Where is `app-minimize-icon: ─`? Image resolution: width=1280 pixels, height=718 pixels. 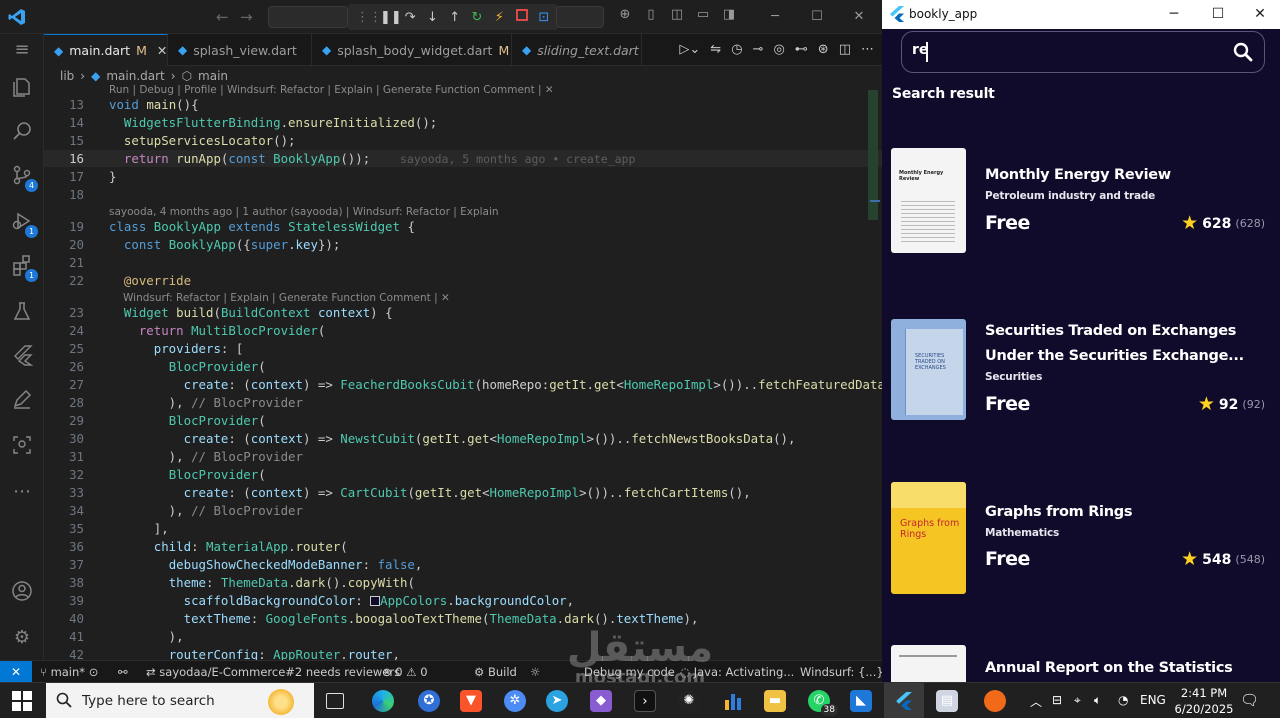
app-minimize-icon: ─ is located at coordinates (1174, 14).